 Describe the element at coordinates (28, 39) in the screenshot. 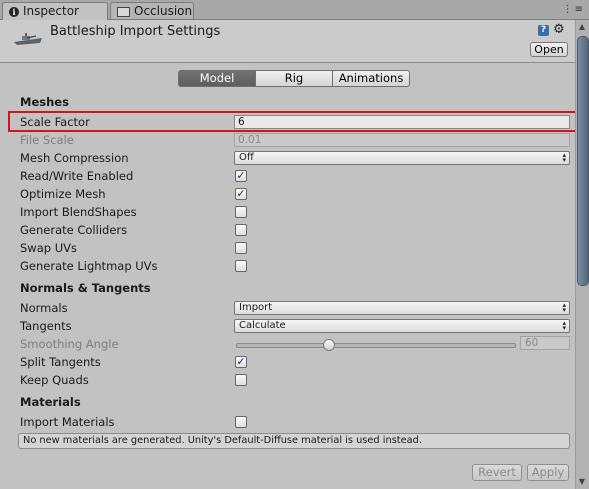

I see `battleship-icon` at that location.